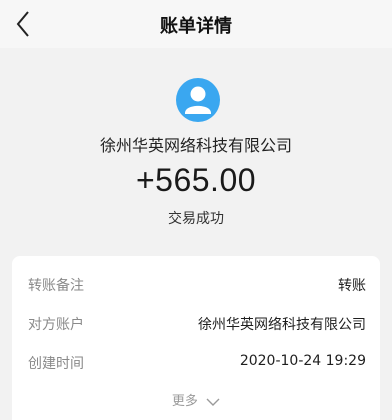 The image size is (392, 420). I want to click on detail-value: 2020-10-24 19:29, so click(302, 361).